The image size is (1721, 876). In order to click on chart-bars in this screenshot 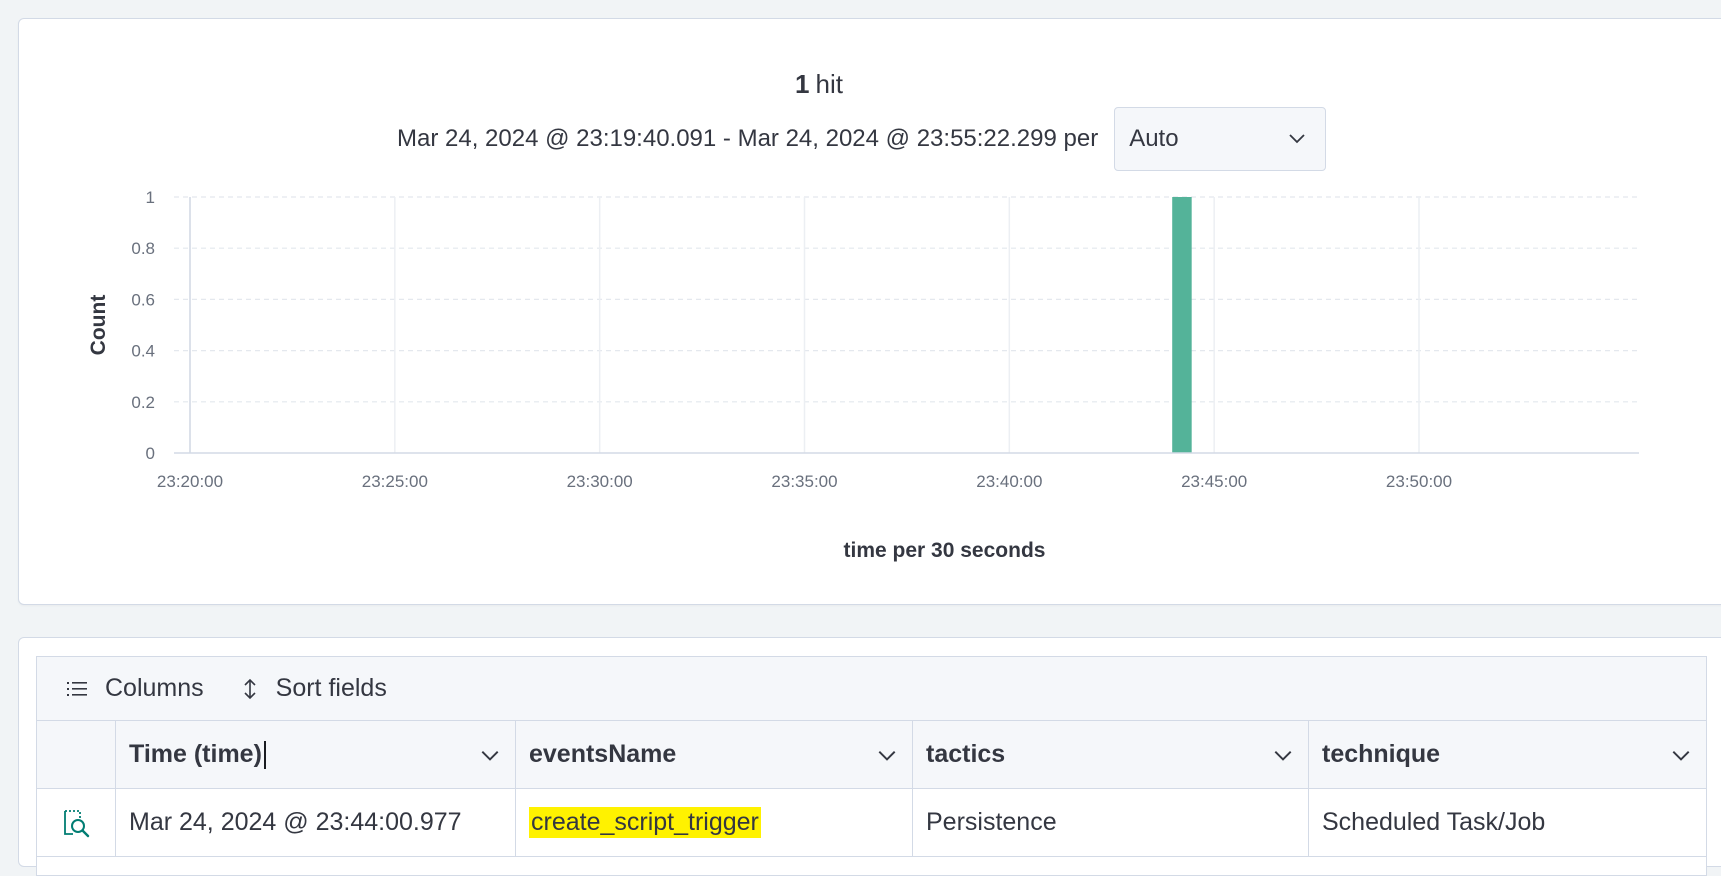, I will do `click(1182, 325)`.